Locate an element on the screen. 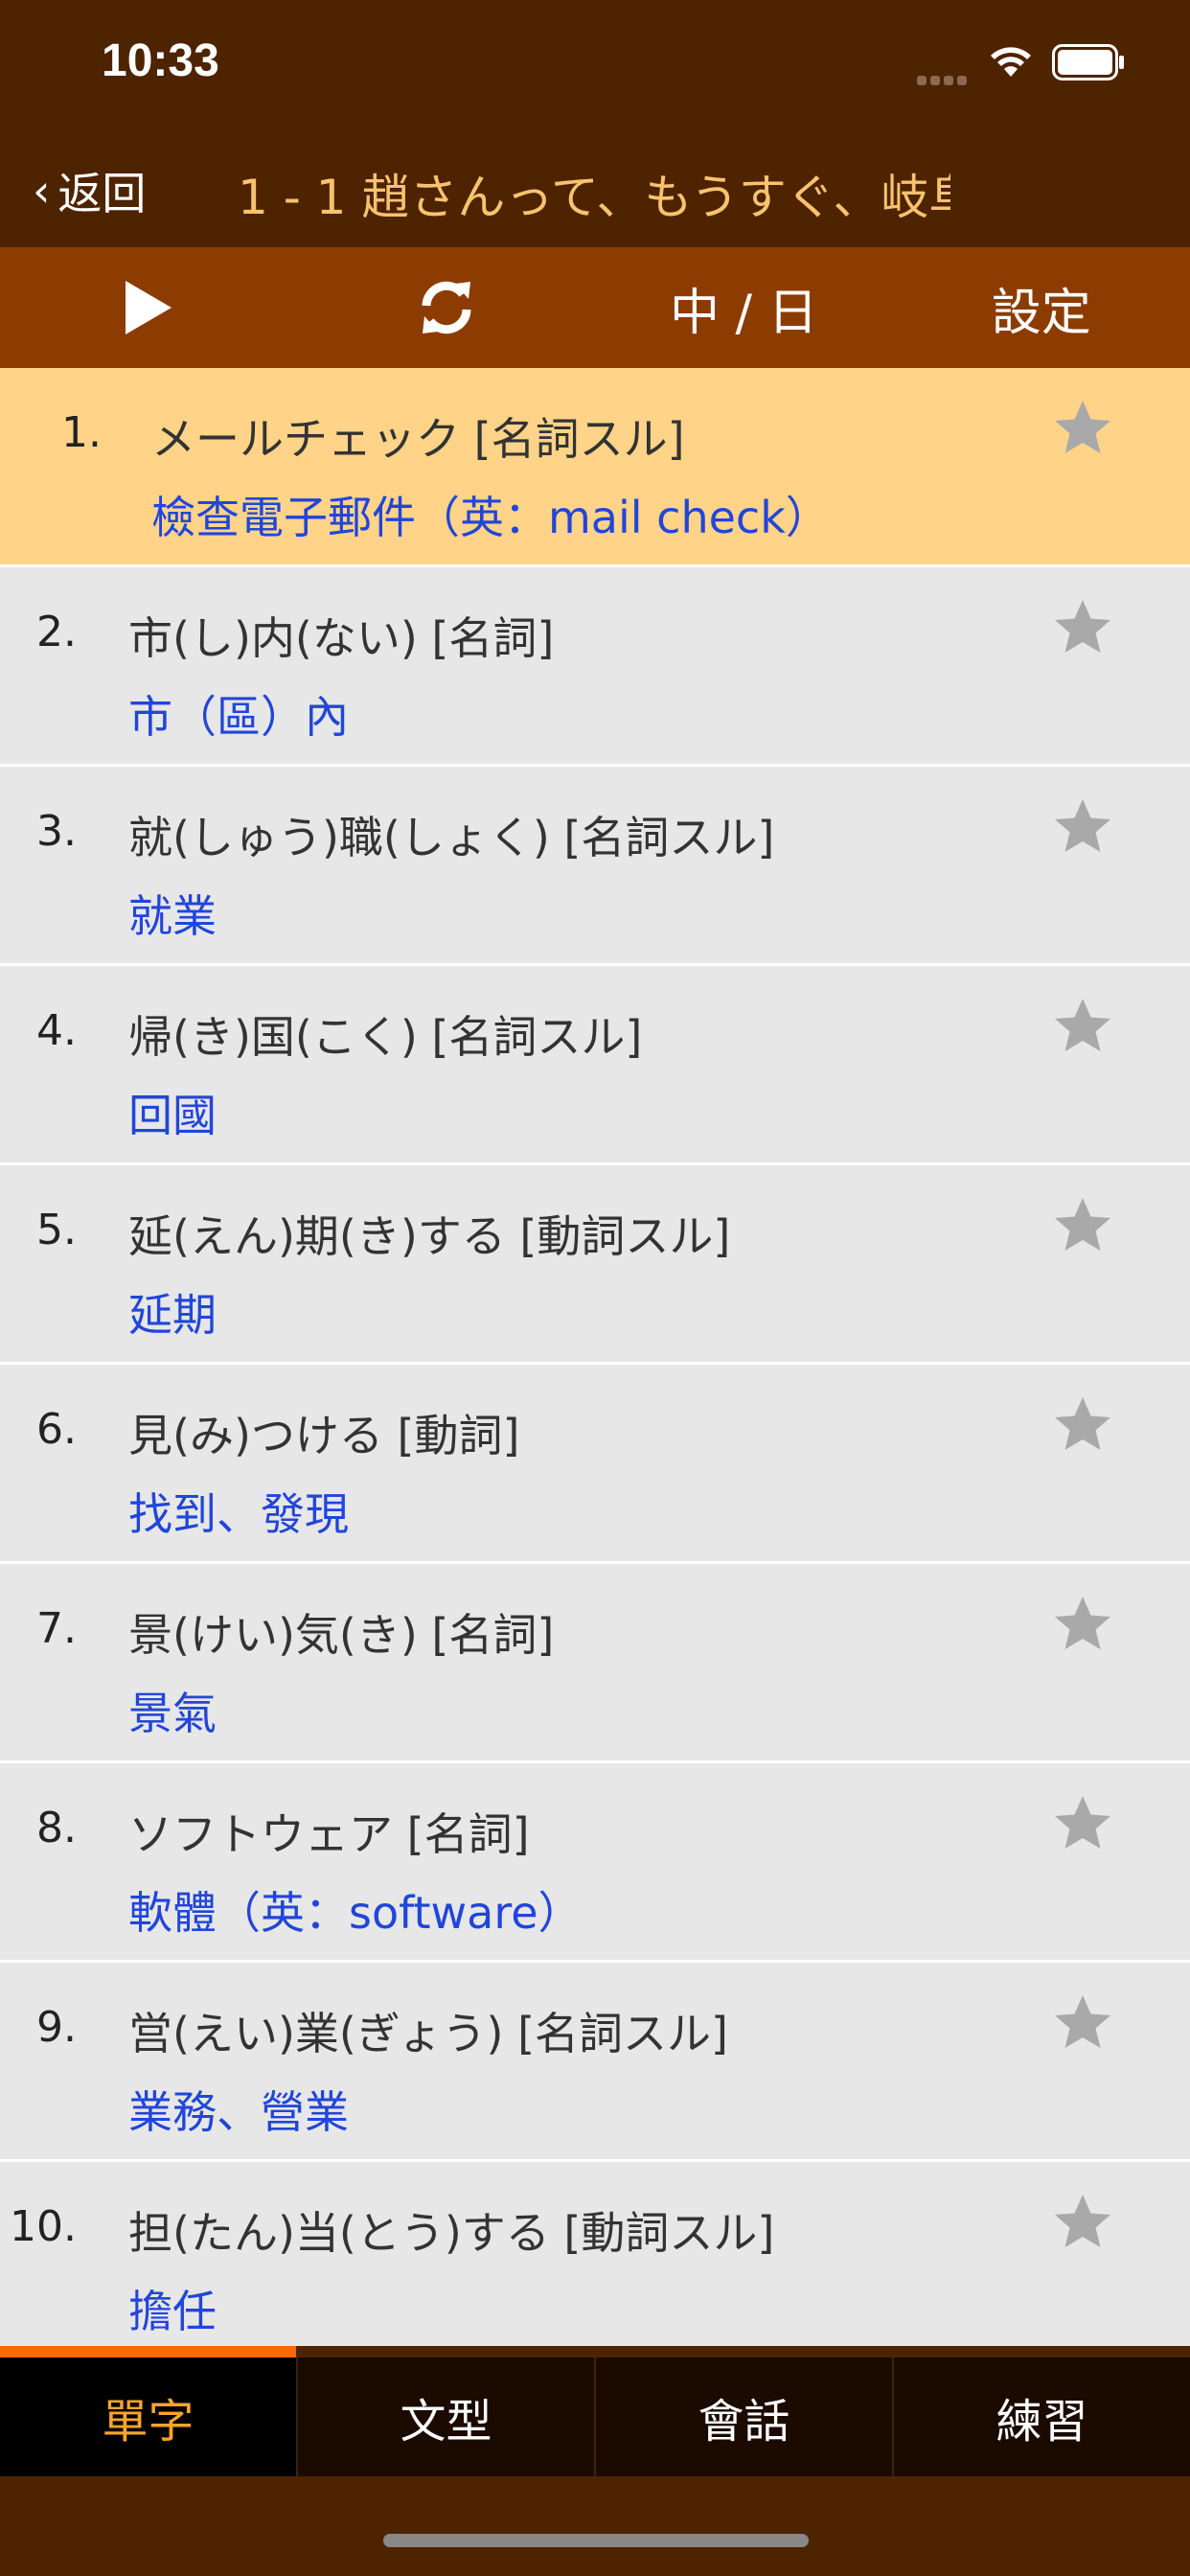 The image size is (1190, 2576). vocab-number: 5. is located at coordinates (57, 1230).